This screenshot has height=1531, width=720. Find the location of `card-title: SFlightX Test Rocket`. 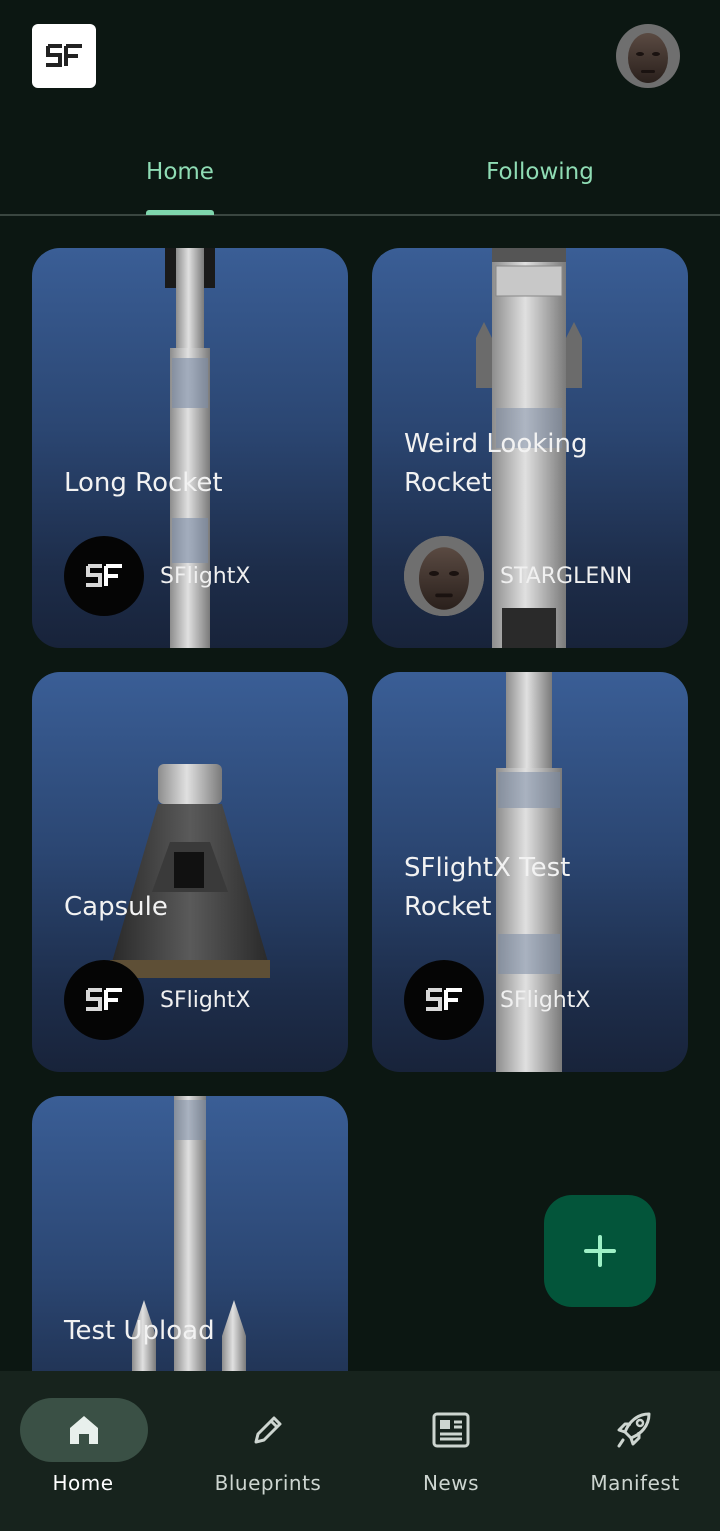

card-title: SFlightX Test Rocket is located at coordinates (487, 887).